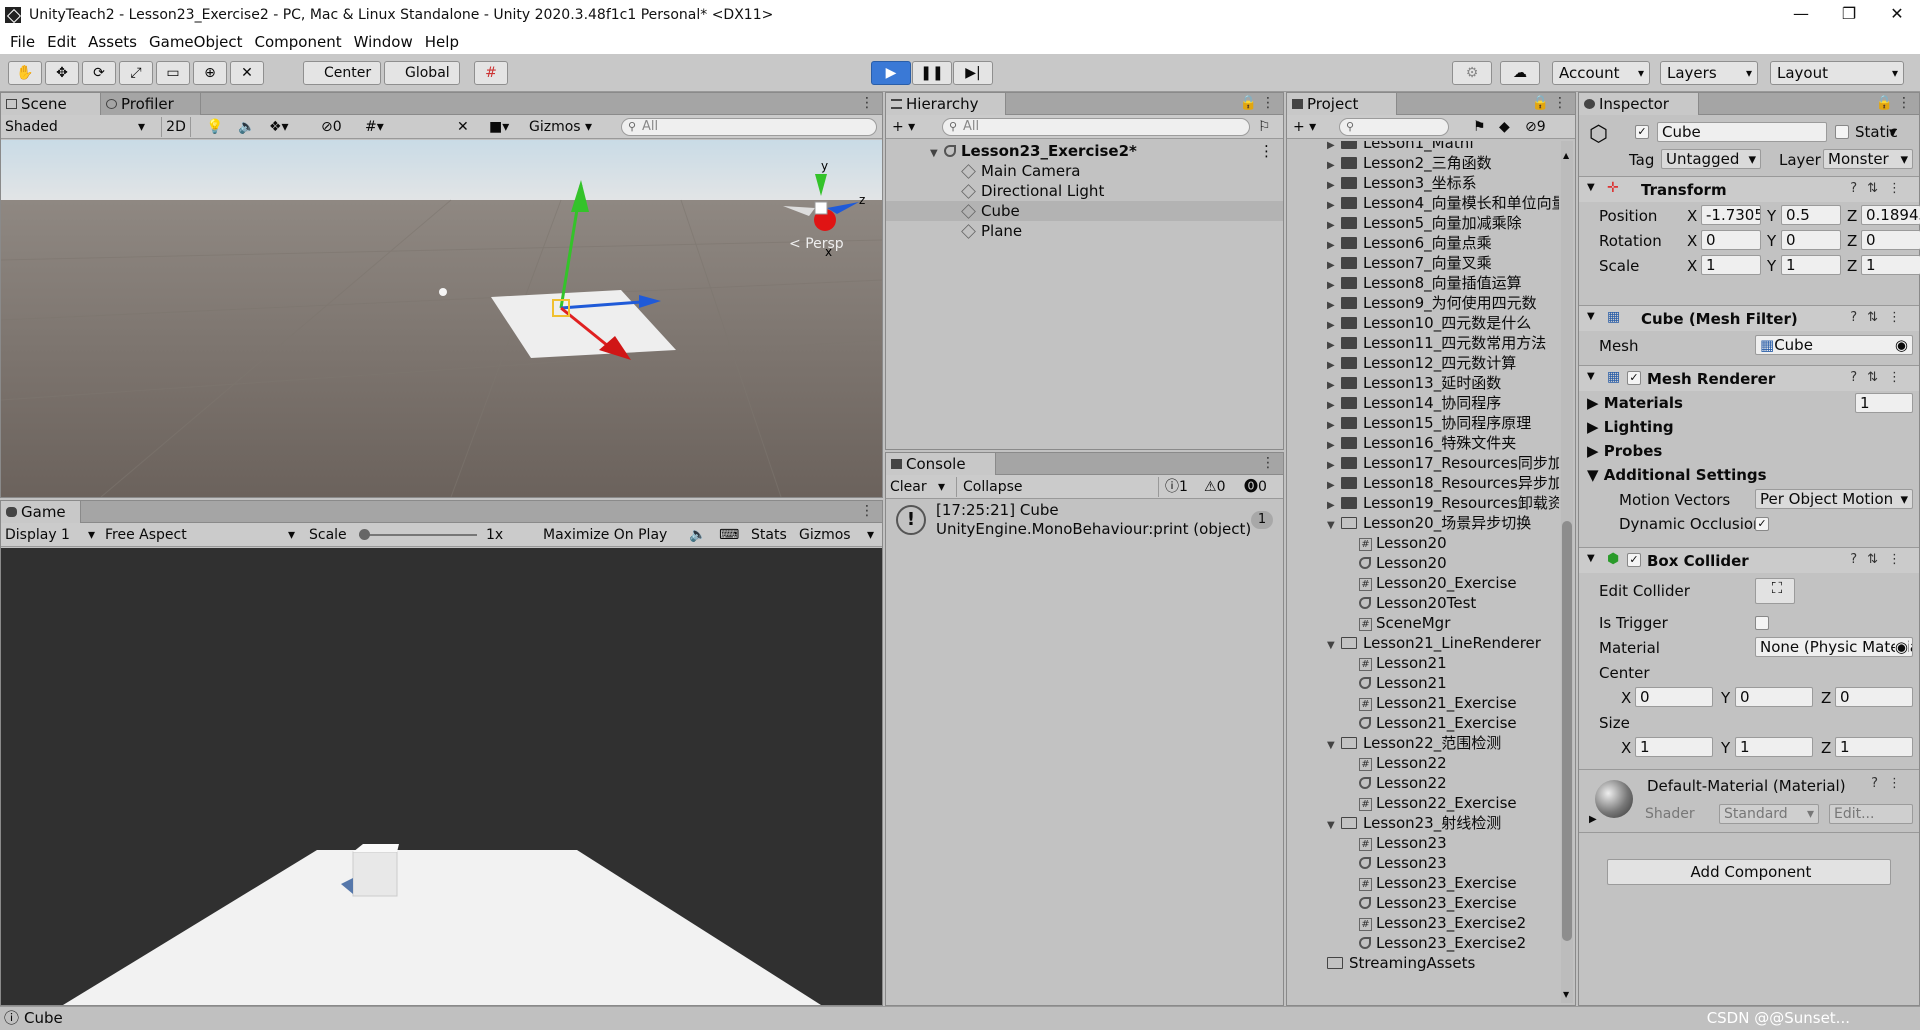  I want to click on add-component-button: Add Component, so click(1749, 872).